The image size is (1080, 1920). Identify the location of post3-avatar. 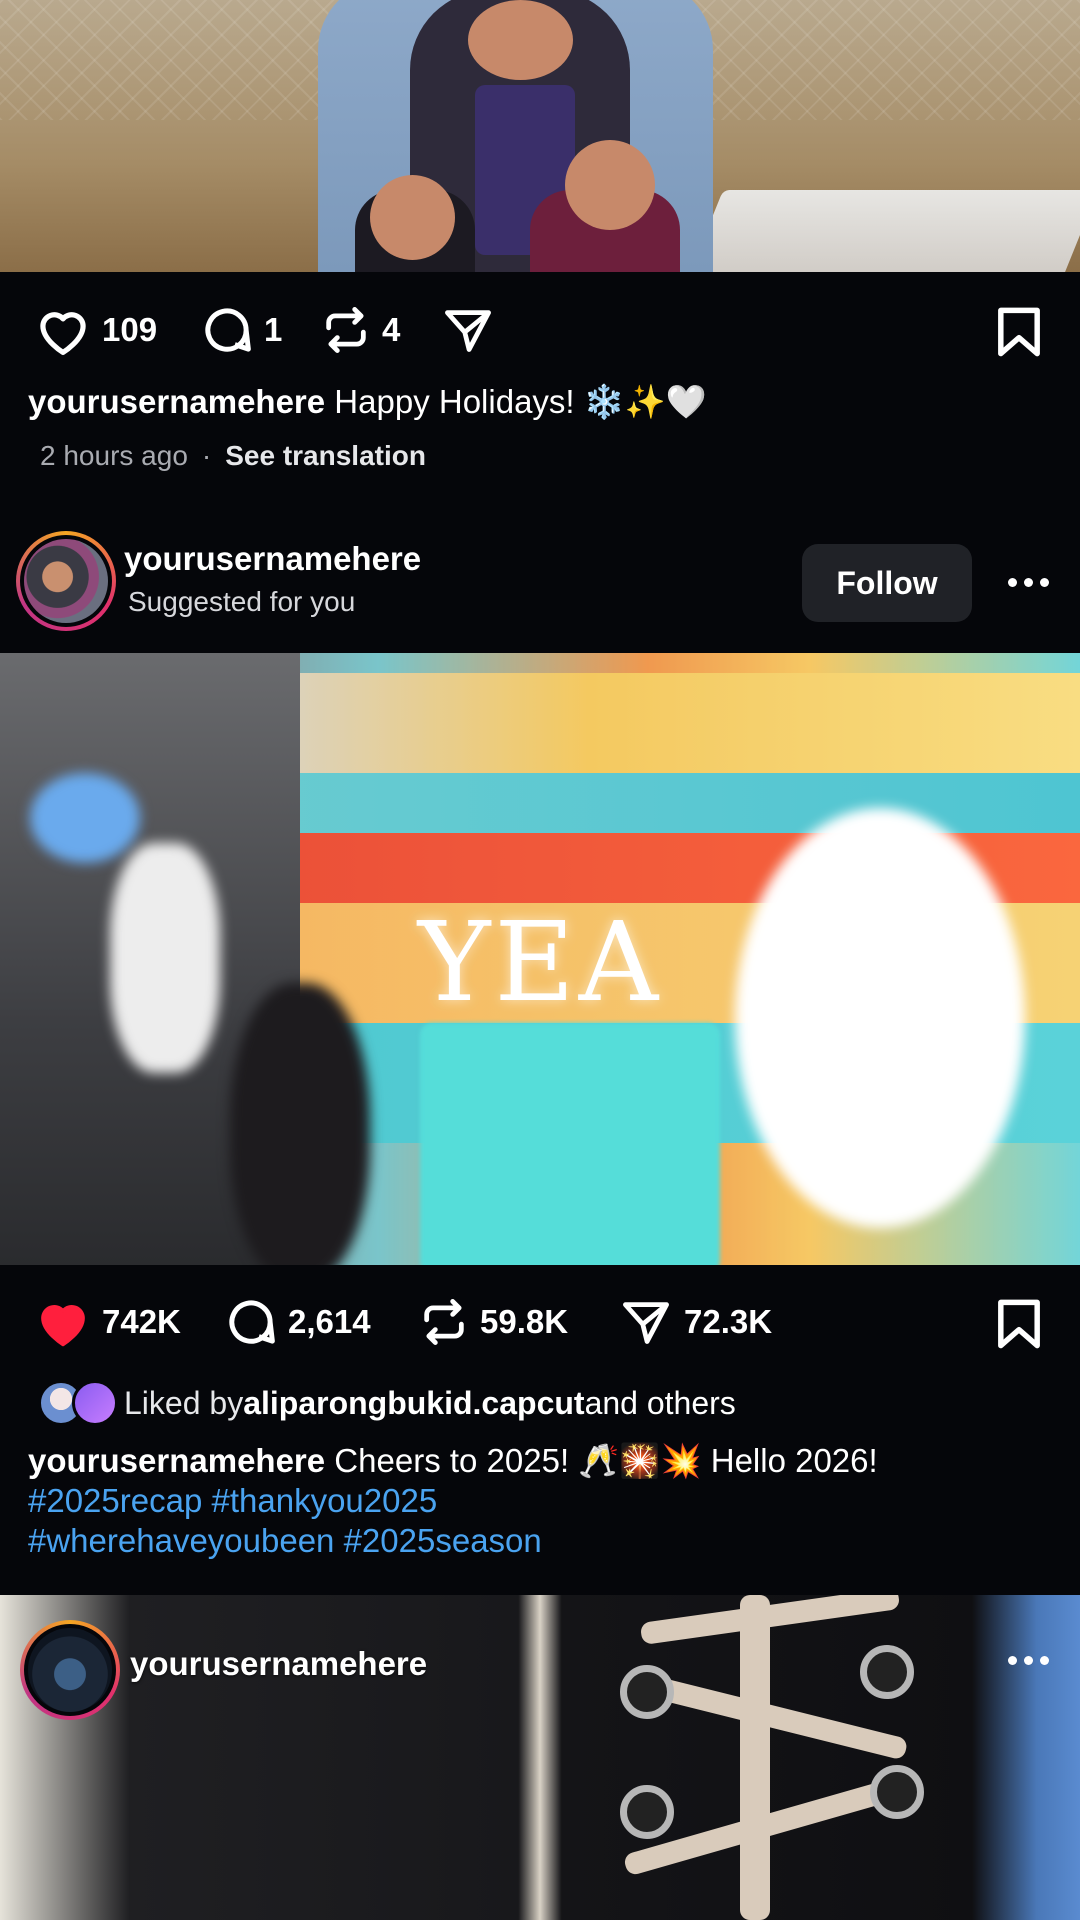
(70, 1670).